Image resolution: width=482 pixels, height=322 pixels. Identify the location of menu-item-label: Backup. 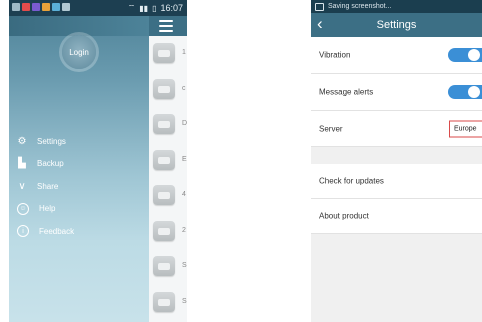
(50, 164).